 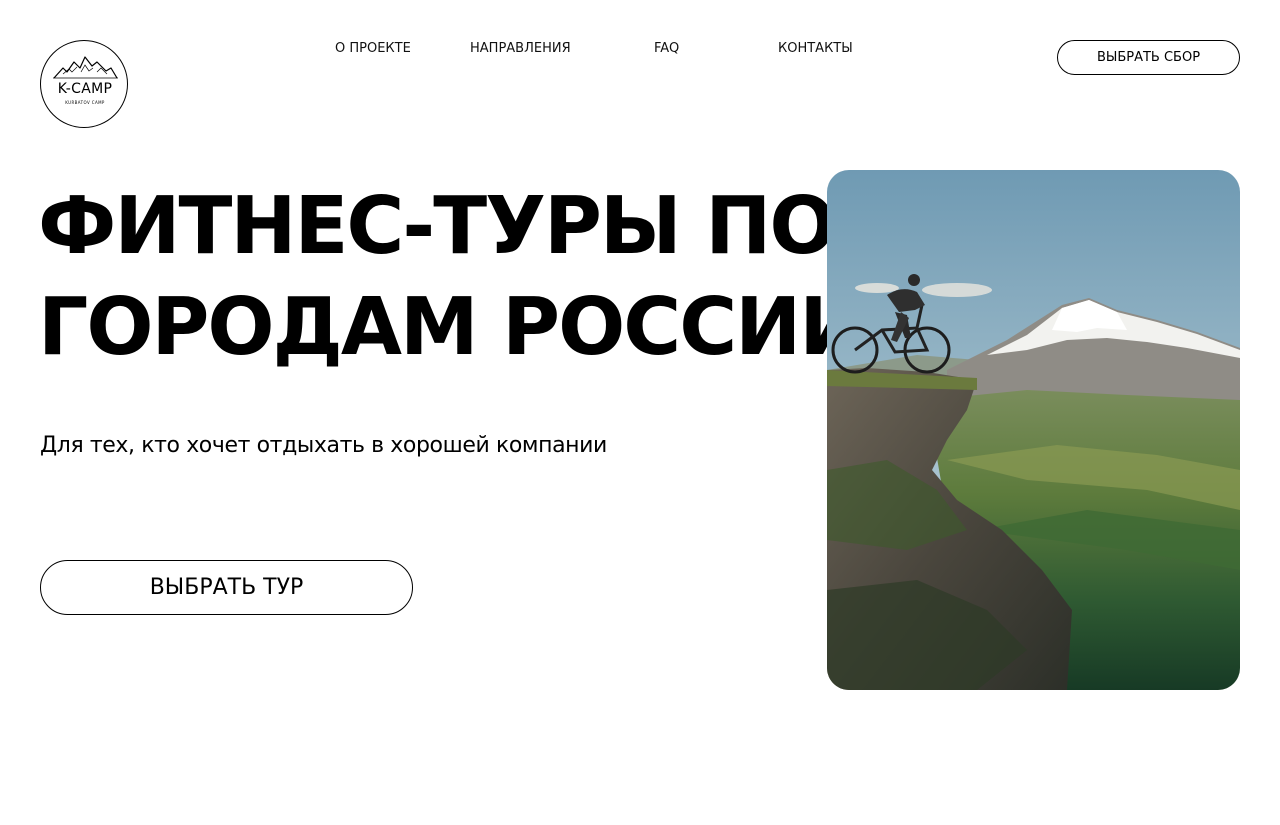 I want to click on logo-subtitle: KURBATOV CAMP, so click(x=85, y=102).